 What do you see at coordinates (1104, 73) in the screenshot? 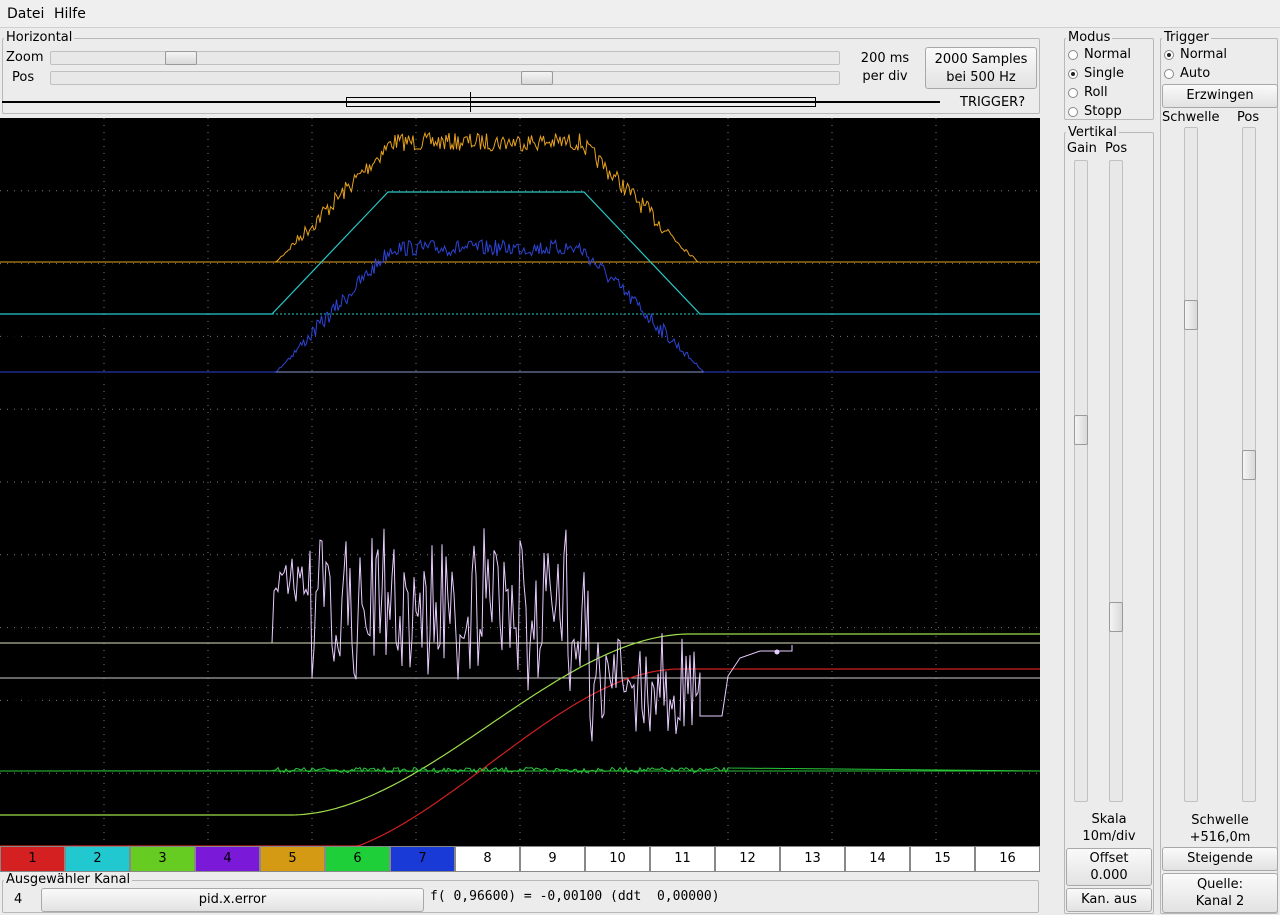
I see `modus-option-label: Single` at bounding box center [1104, 73].